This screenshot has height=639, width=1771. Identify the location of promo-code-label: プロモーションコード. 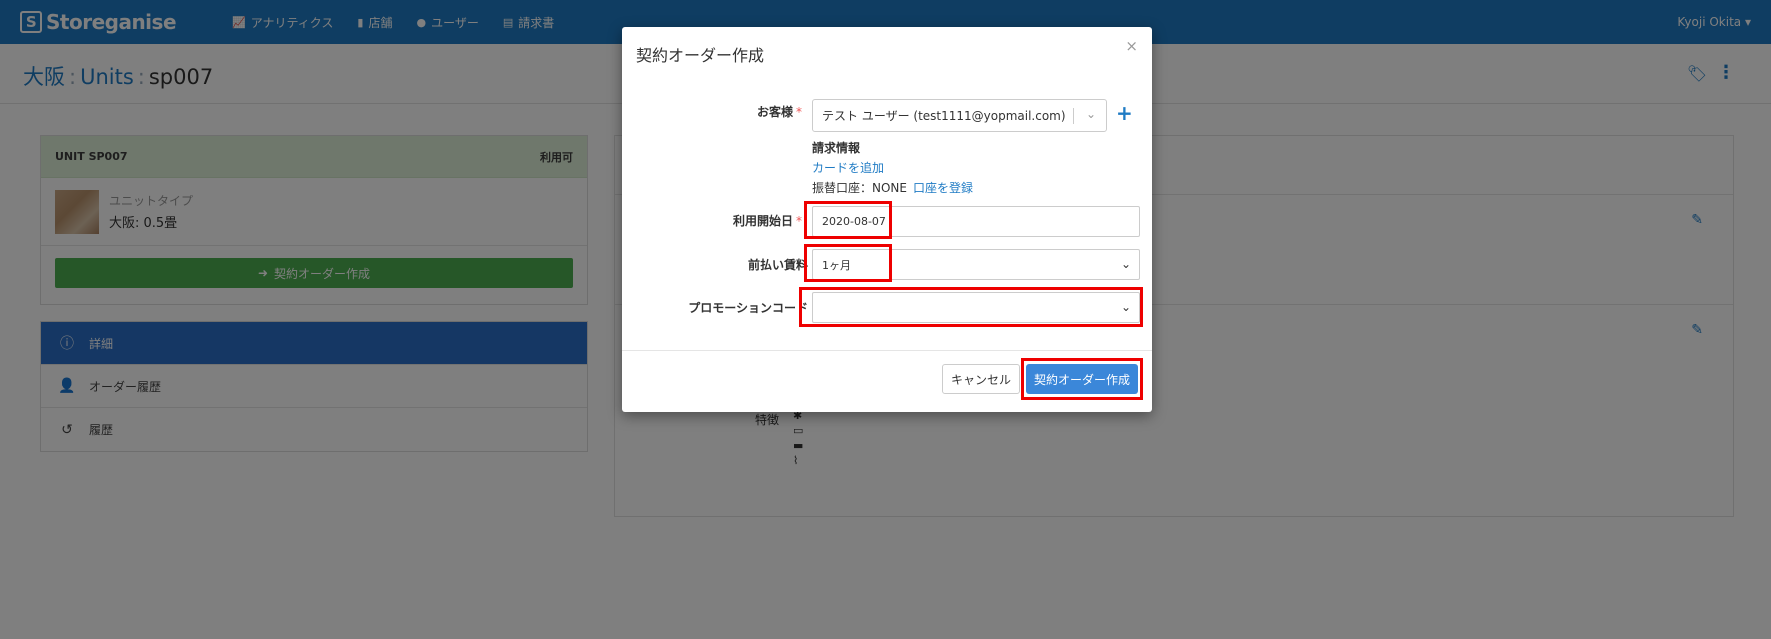
(748, 308).